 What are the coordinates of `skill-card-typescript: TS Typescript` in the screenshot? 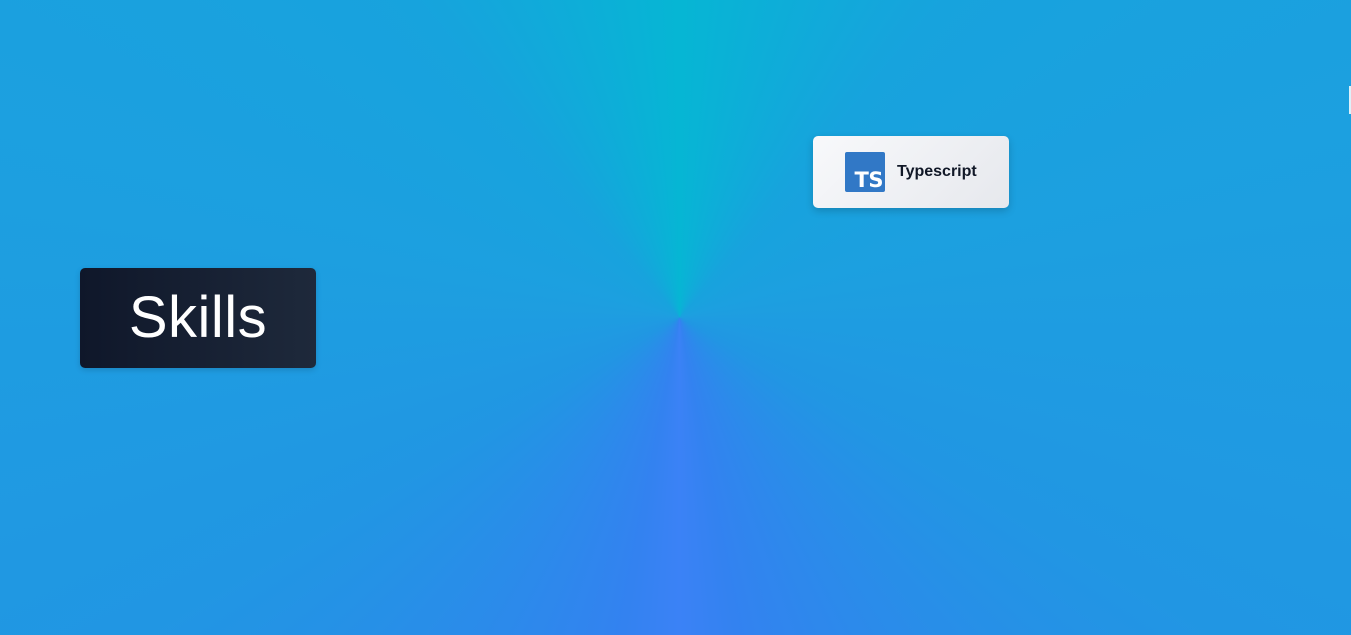 It's located at (911, 172).